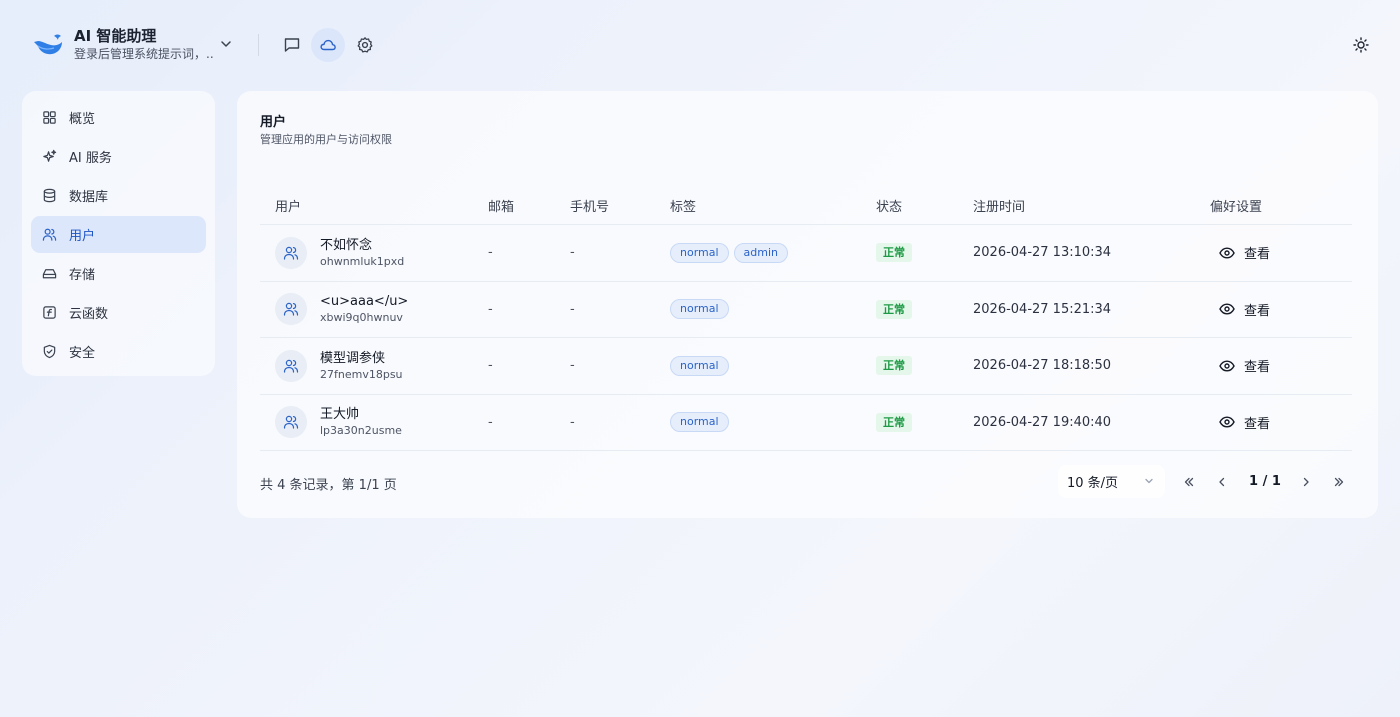 The height and width of the screenshot is (717, 1400). What do you see at coordinates (258, 45) in the screenshot?
I see `header-divider` at bounding box center [258, 45].